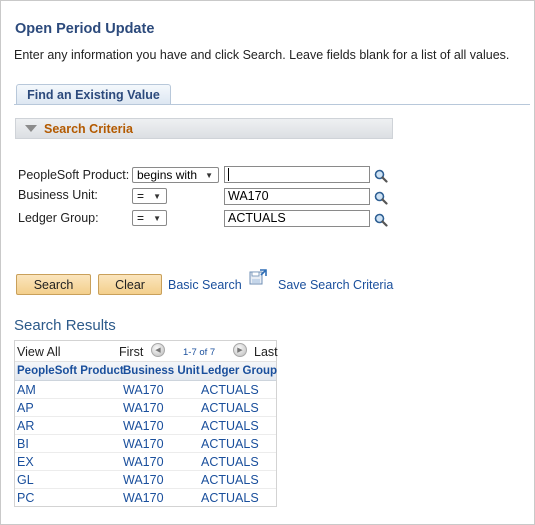 The image size is (535, 525). Describe the element at coordinates (53, 284) in the screenshot. I see `search-button: Search` at that location.